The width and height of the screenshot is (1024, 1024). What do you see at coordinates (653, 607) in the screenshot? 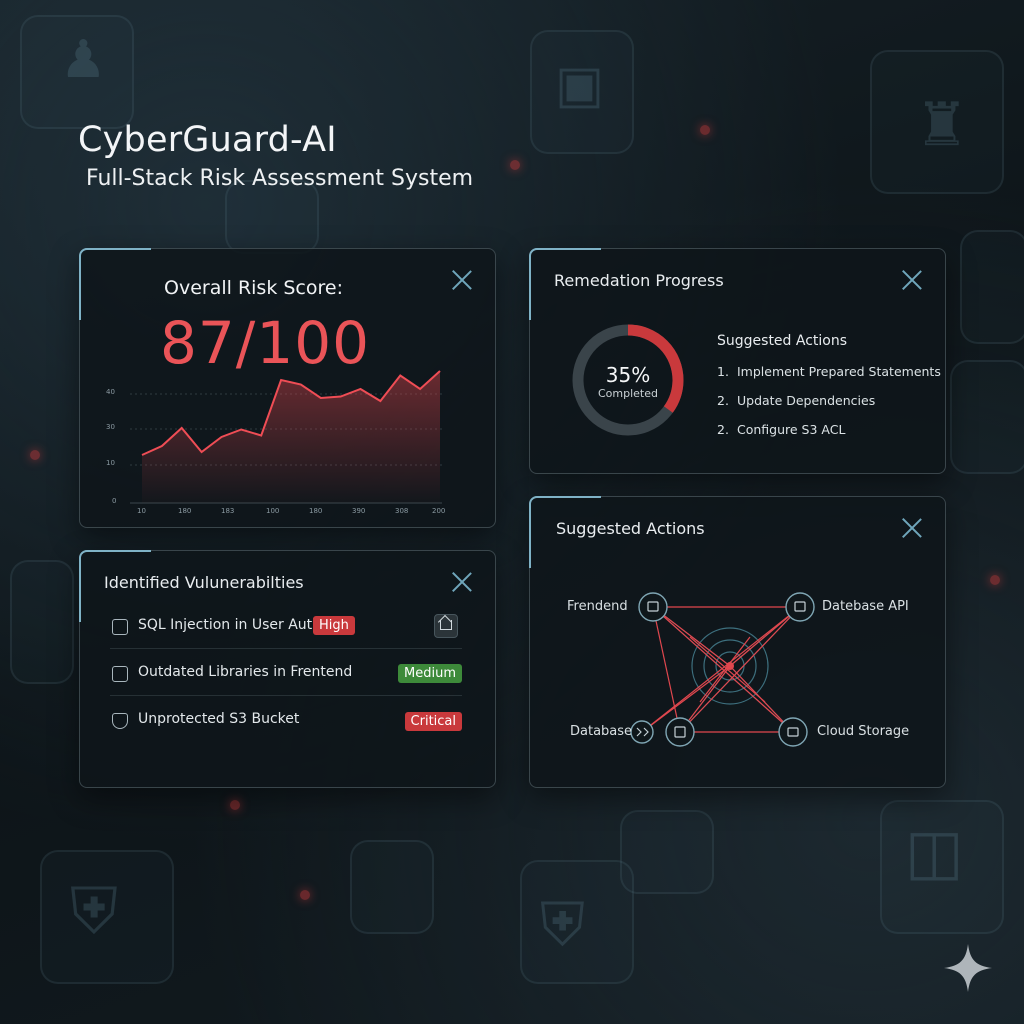
I see `frontend-node` at bounding box center [653, 607].